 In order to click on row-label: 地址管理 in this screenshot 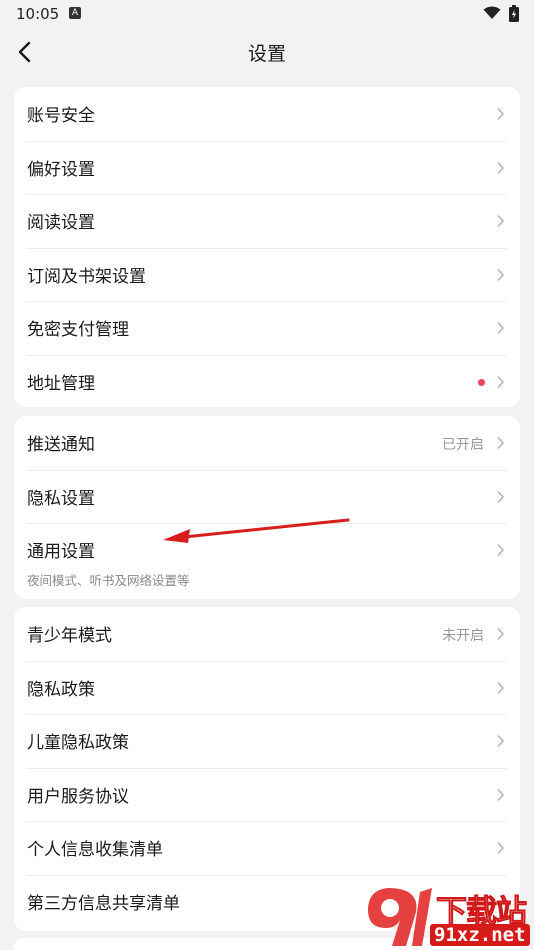, I will do `click(61, 383)`.